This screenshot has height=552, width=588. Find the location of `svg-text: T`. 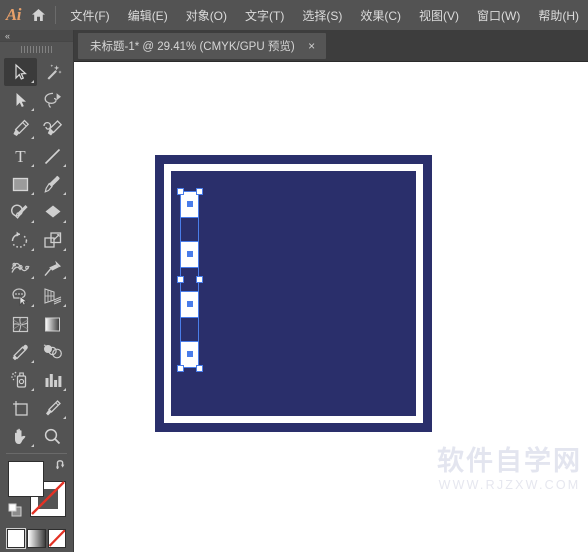

svg-text: T is located at coordinates (20, 156).